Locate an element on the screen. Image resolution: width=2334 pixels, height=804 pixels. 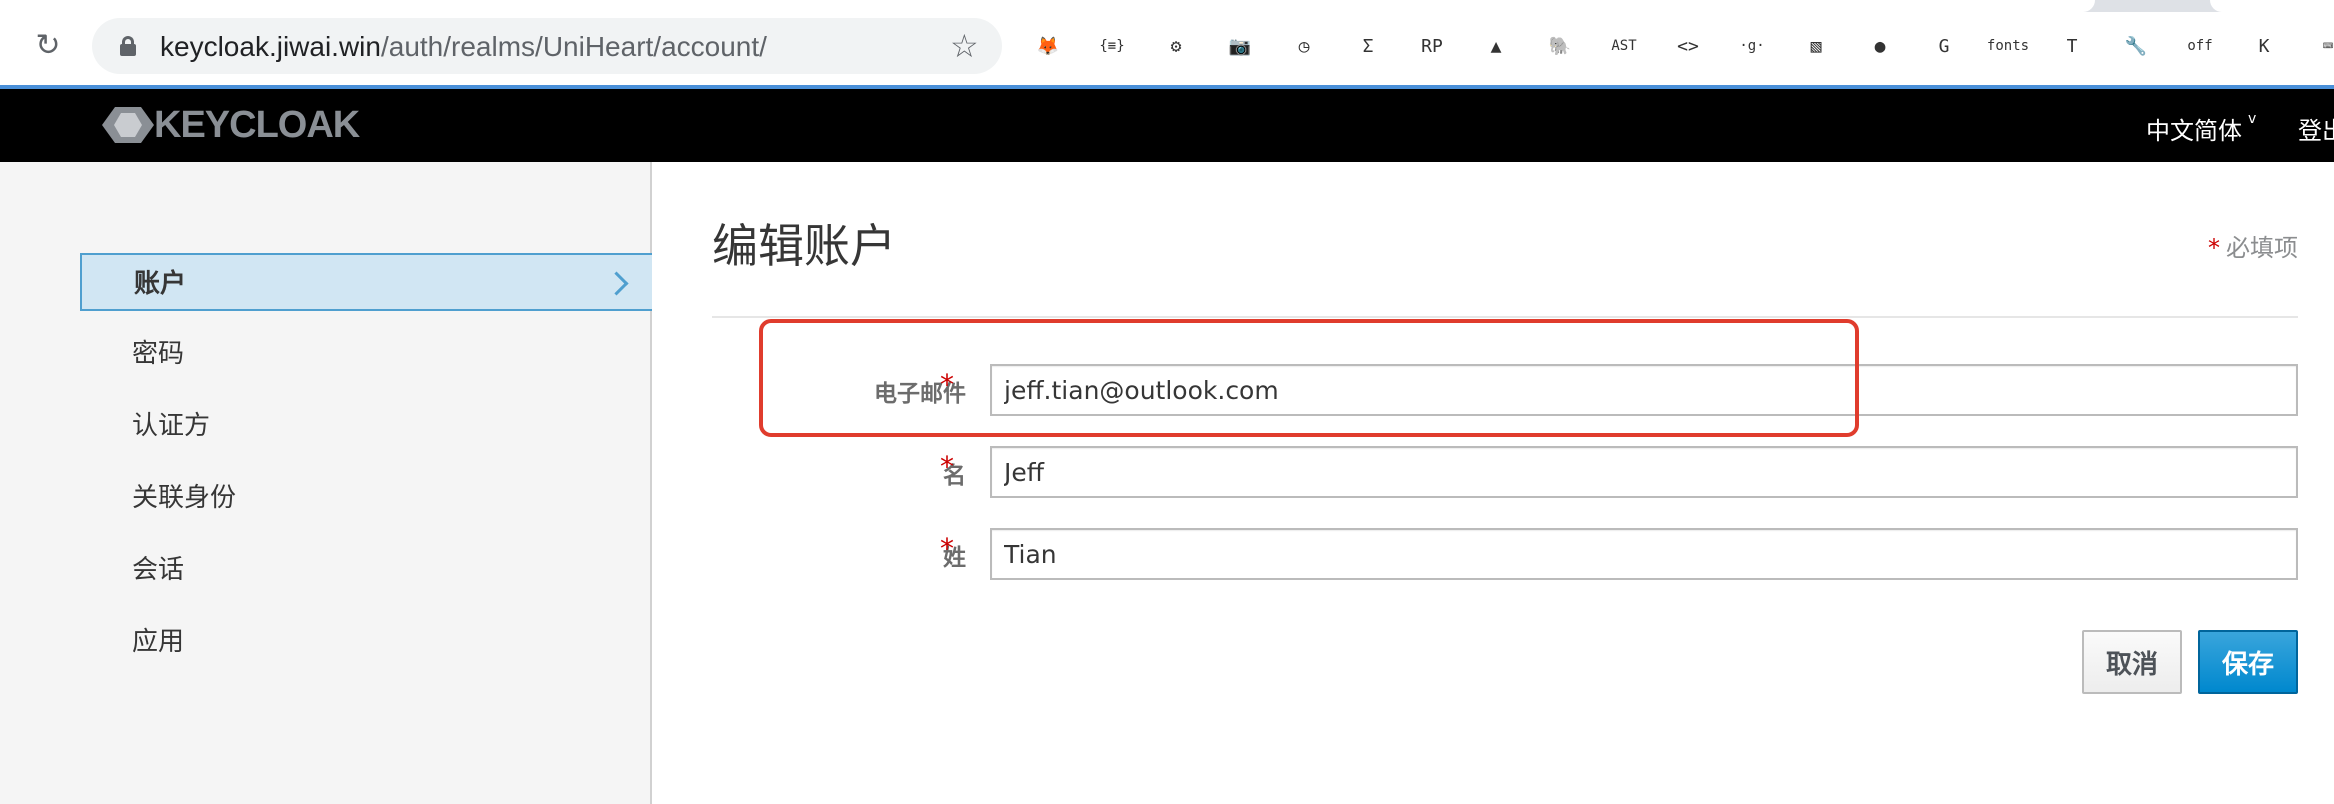
t-circle-icon: T is located at coordinates (2072, 46).